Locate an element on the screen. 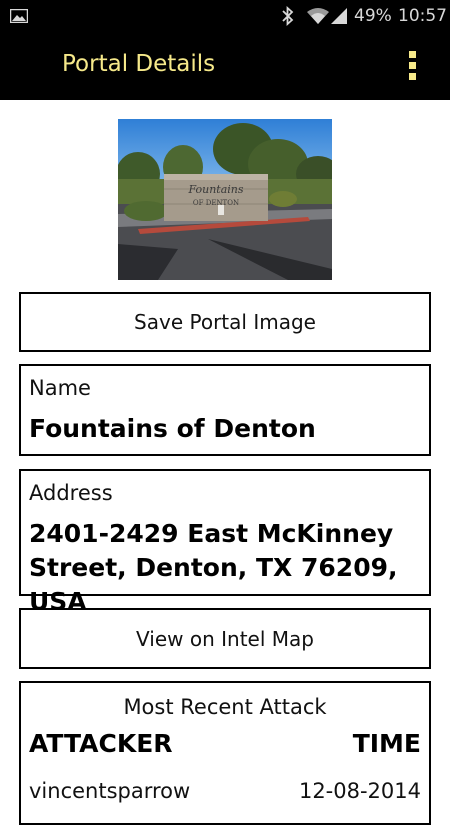  status-bar: 49% 10:57 is located at coordinates (225, 16).